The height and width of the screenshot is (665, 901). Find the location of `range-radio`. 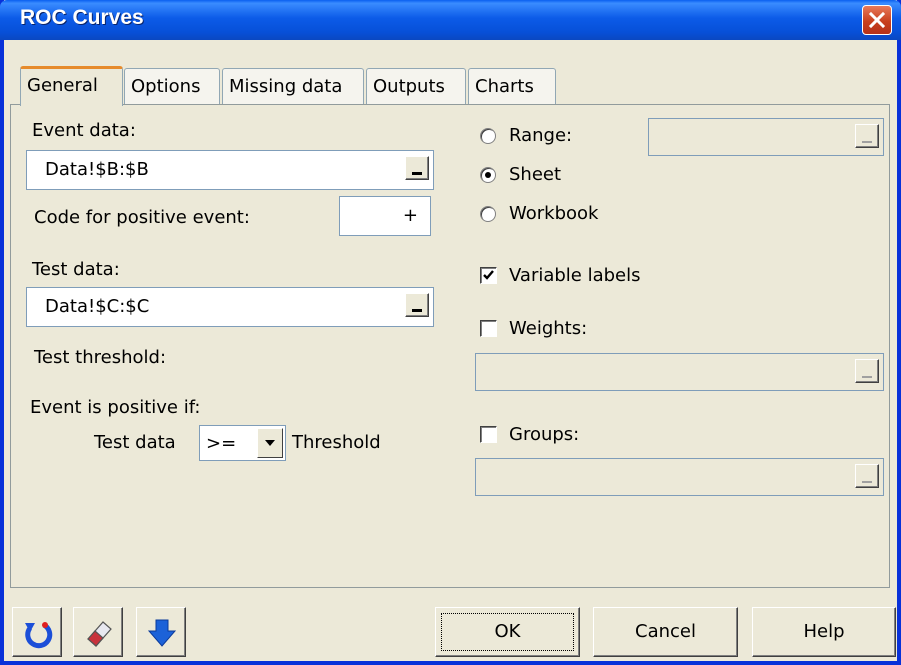

range-radio is located at coordinates (488, 136).